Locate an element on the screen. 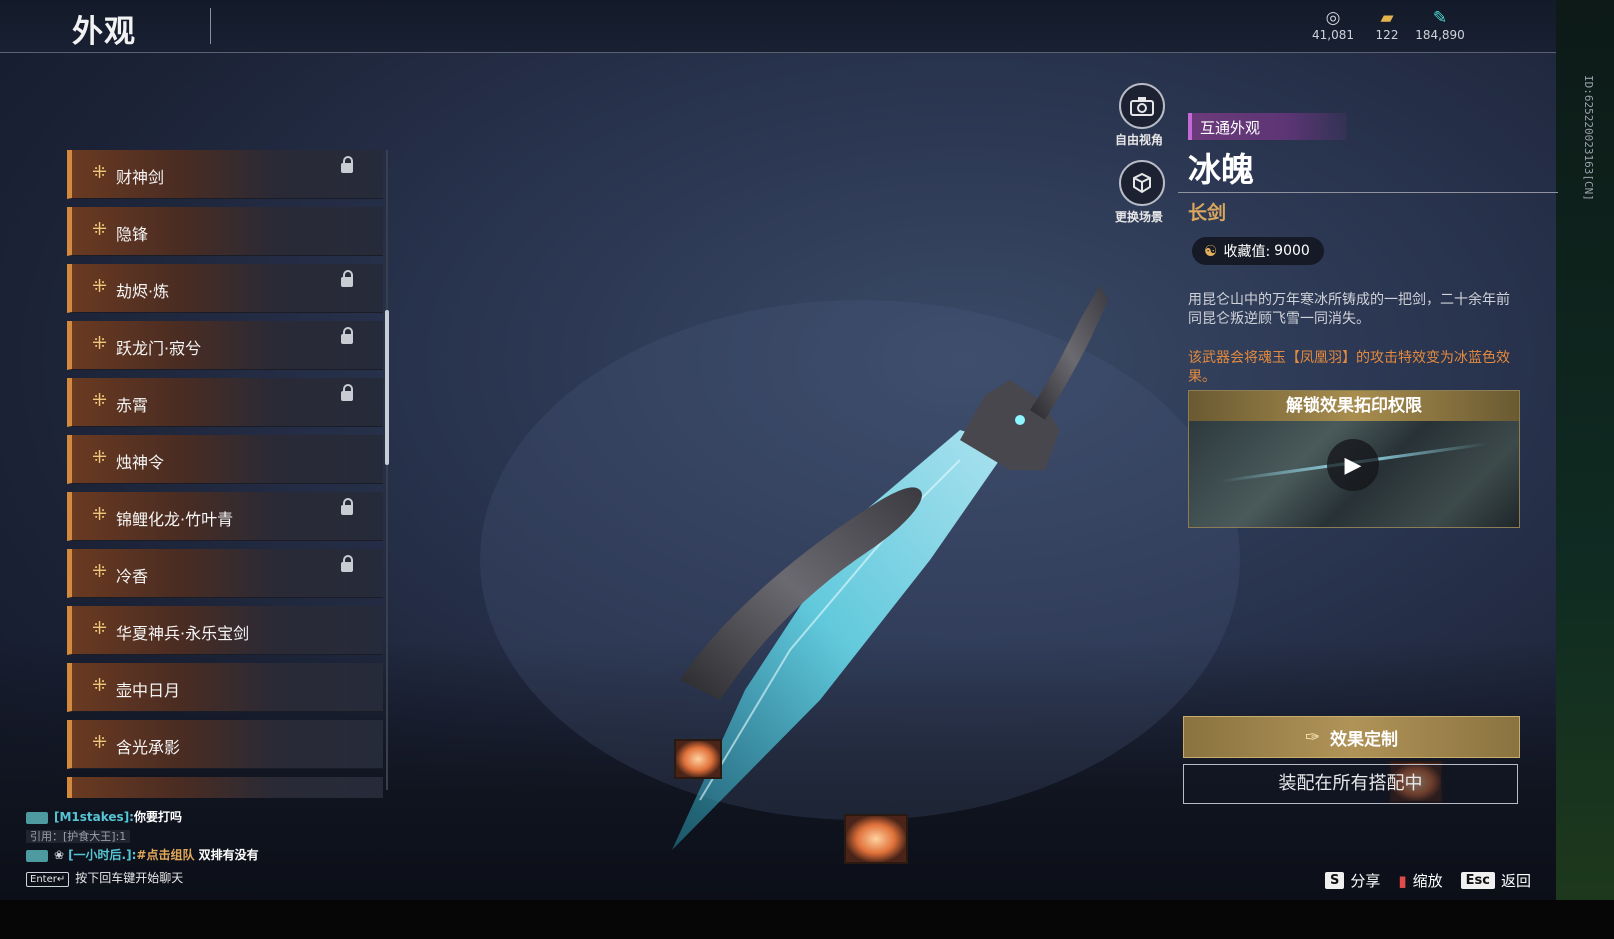  esc-key: Esc is located at coordinates (1477, 880).